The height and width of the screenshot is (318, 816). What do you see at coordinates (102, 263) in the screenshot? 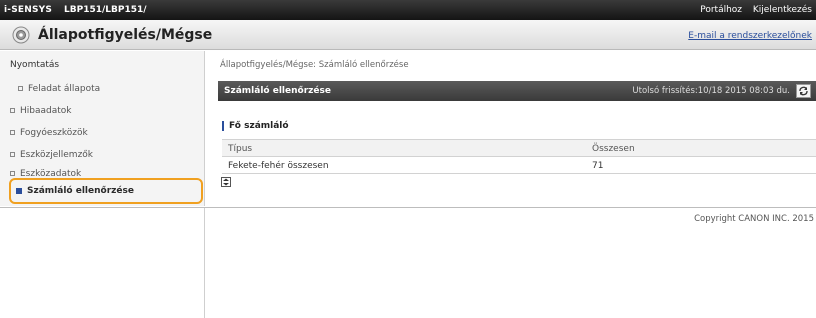
I see `footer-sidebar-area` at bounding box center [102, 263].